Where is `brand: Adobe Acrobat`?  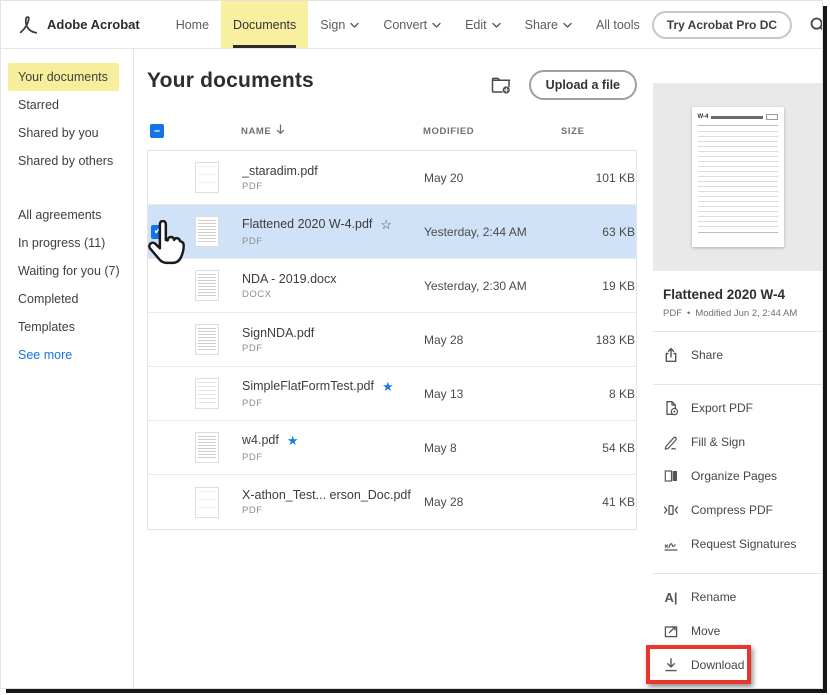
brand: Adobe Acrobat is located at coordinates (78, 24).